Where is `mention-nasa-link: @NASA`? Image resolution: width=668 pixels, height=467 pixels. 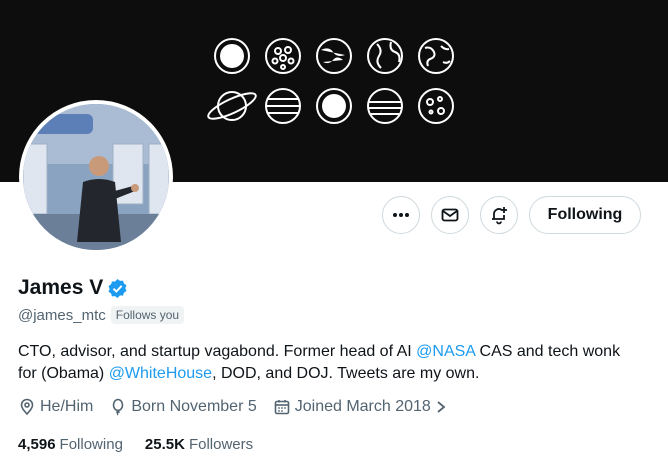
mention-nasa-link: @NASA is located at coordinates (445, 351).